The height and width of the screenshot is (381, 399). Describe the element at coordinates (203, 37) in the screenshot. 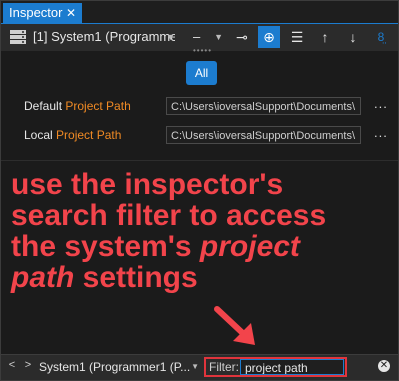

I see `level-select: – ▼` at that location.